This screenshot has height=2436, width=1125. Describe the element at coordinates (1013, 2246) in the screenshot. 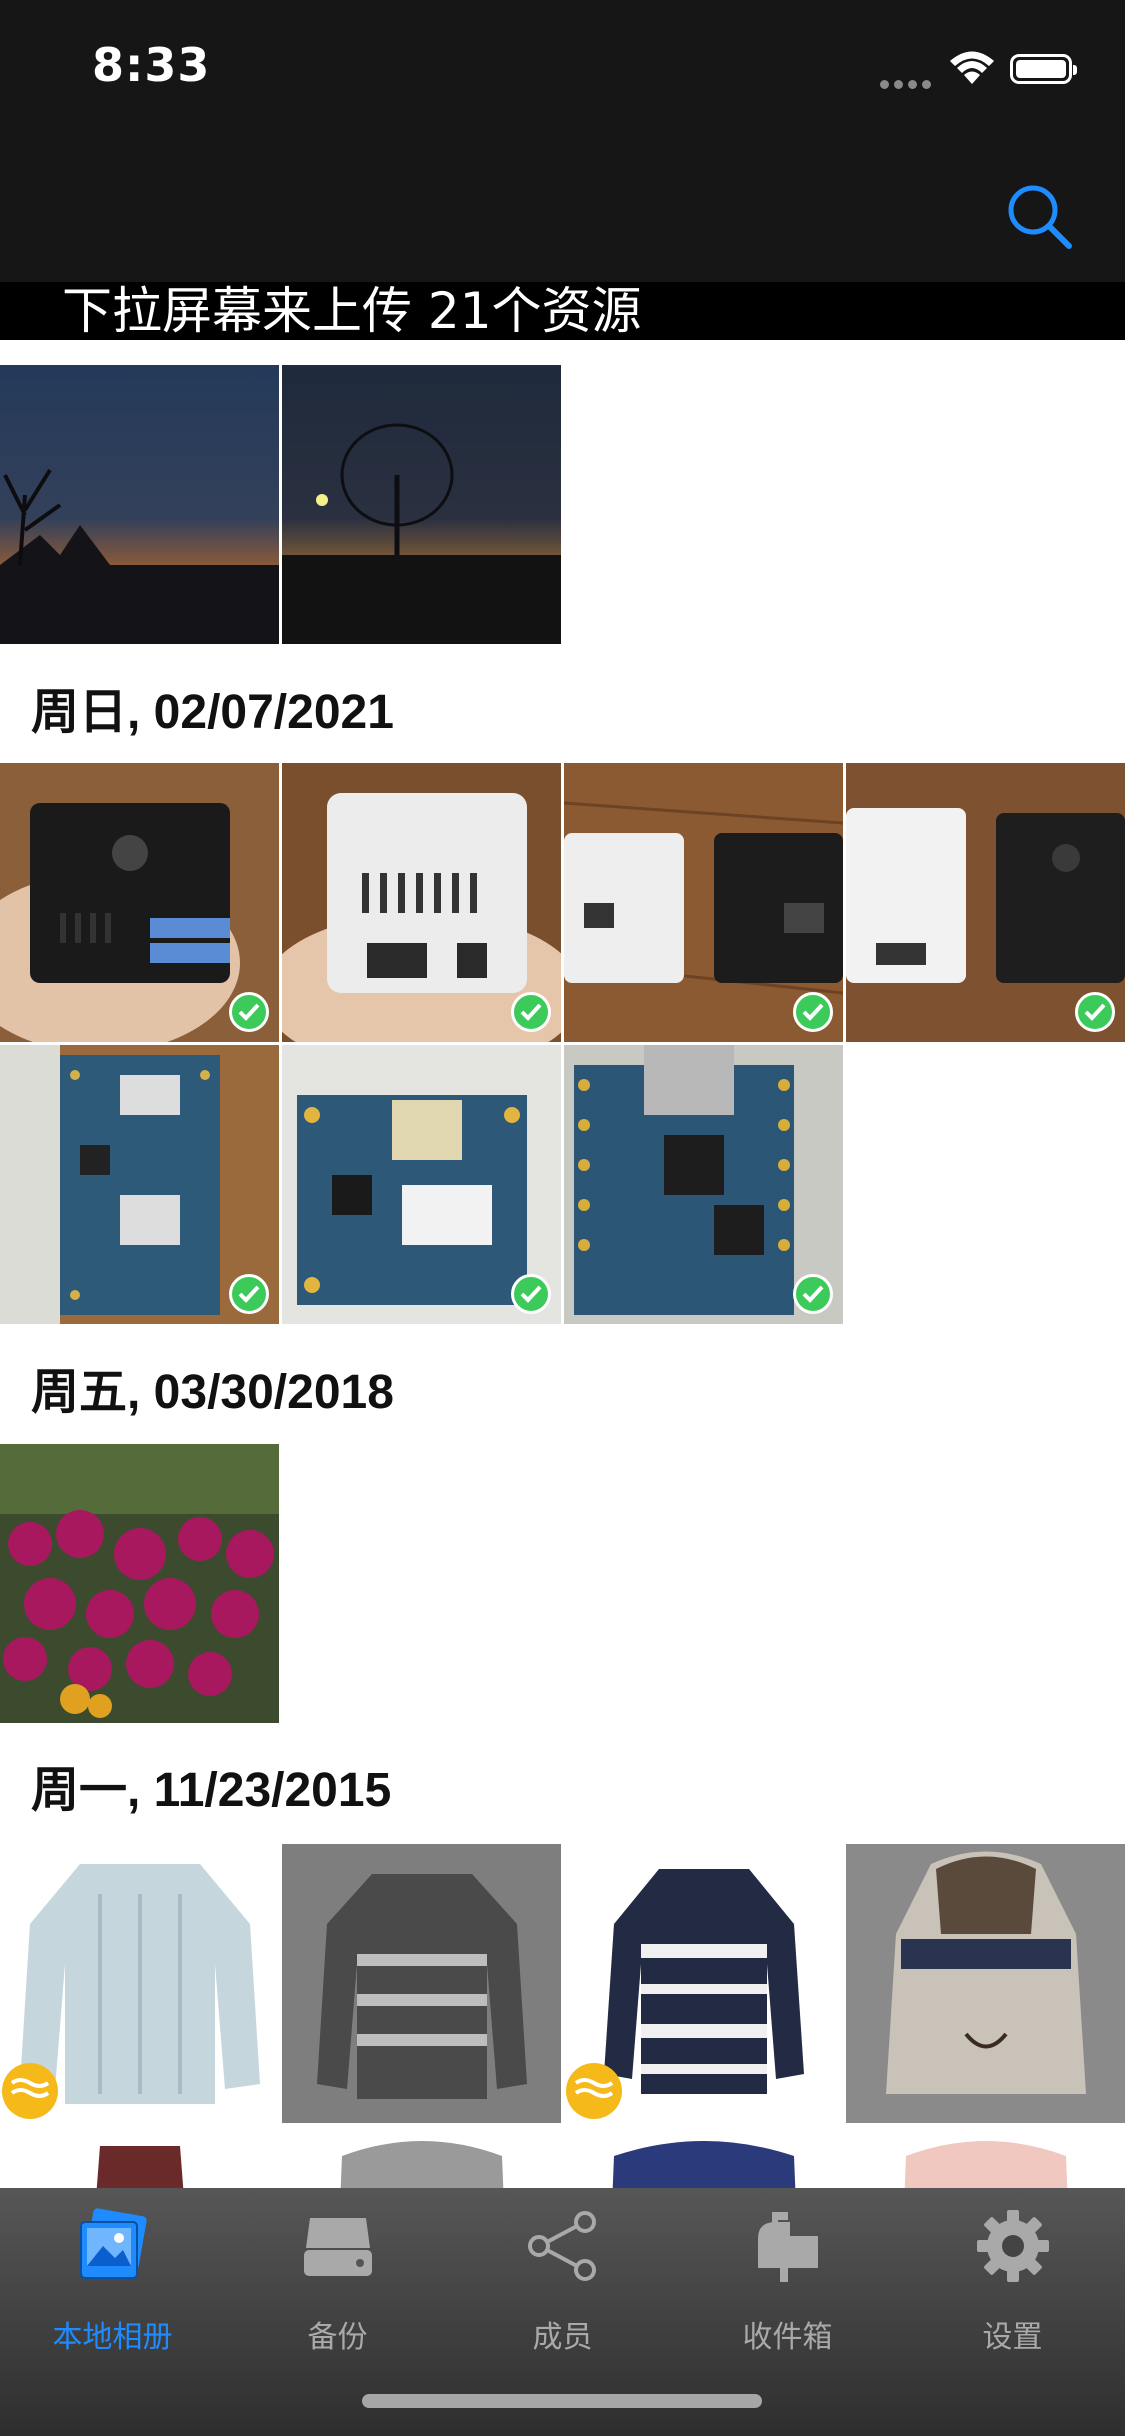

I see `gear-icon` at that location.